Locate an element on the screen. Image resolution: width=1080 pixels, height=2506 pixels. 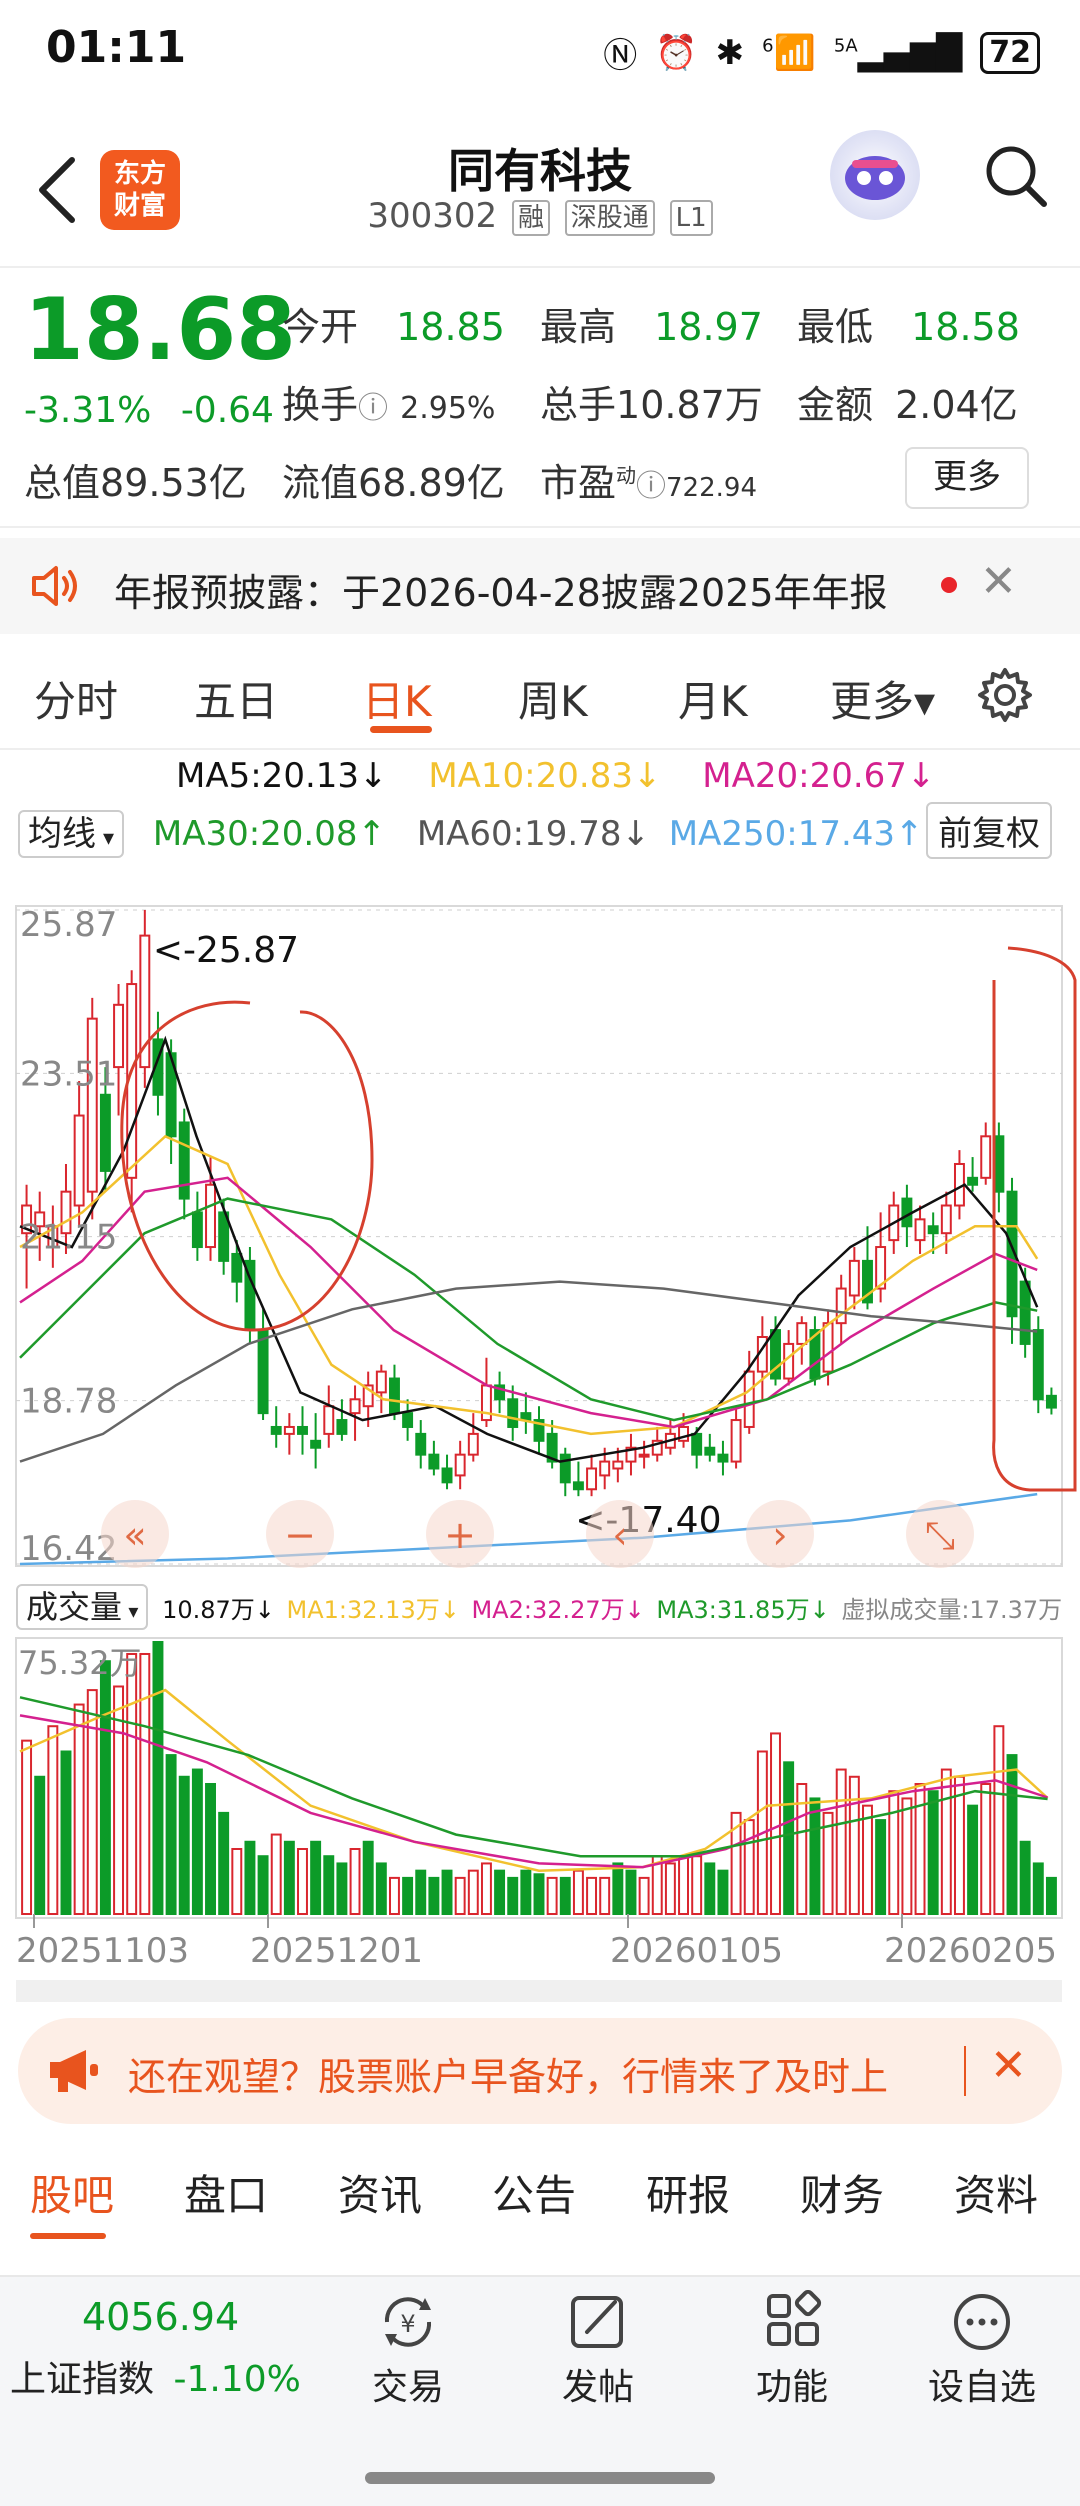
pe-stat: 市盈动ⓘ722.94 is located at coordinates (648, 479).